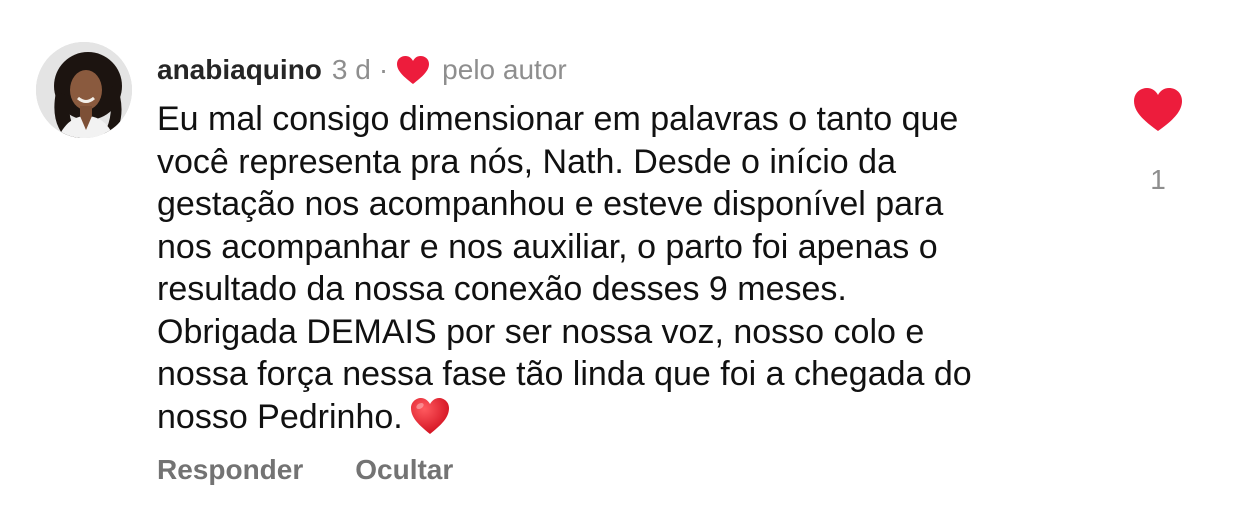 The width and height of the screenshot is (1235, 509). Describe the element at coordinates (413, 70) in the screenshot. I see `heart-icon` at that location.